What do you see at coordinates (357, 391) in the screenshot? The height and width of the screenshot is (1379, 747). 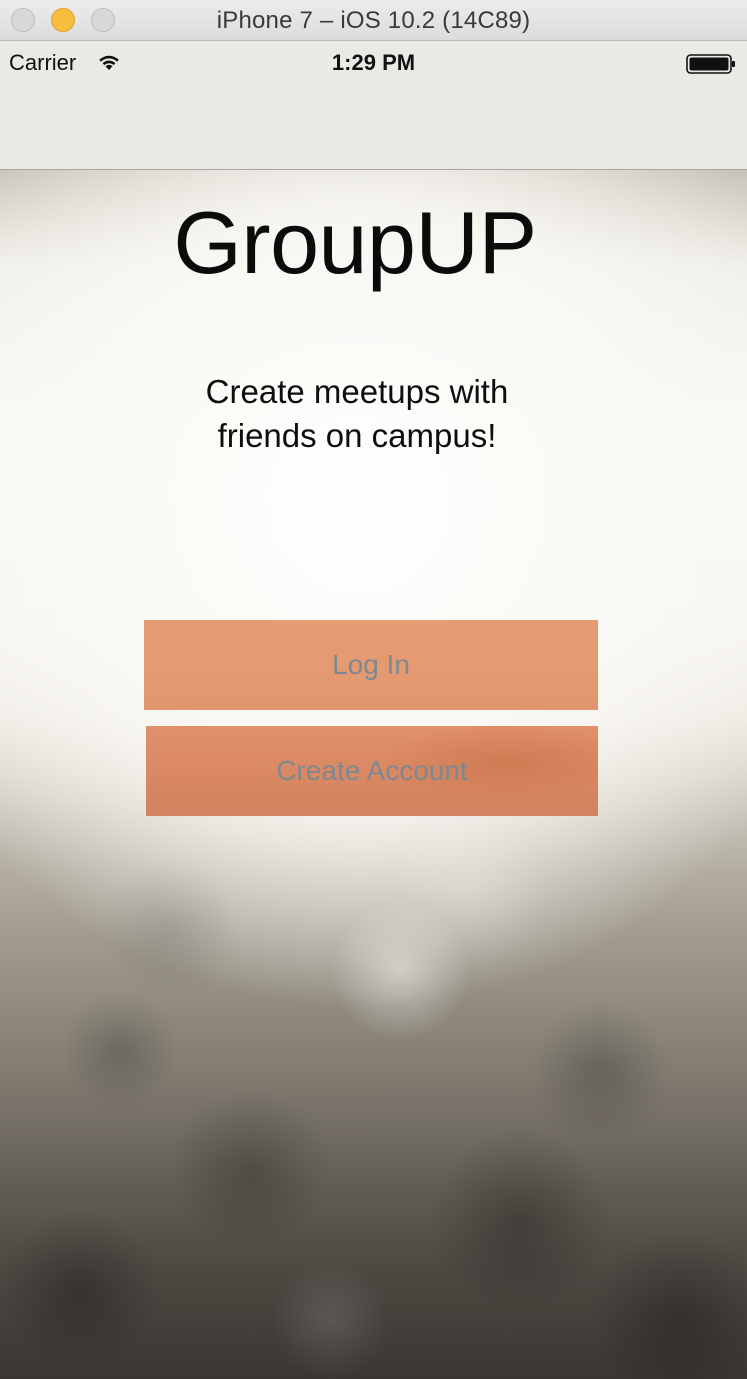 I see `tagline-line-1: Create meetups with` at bounding box center [357, 391].